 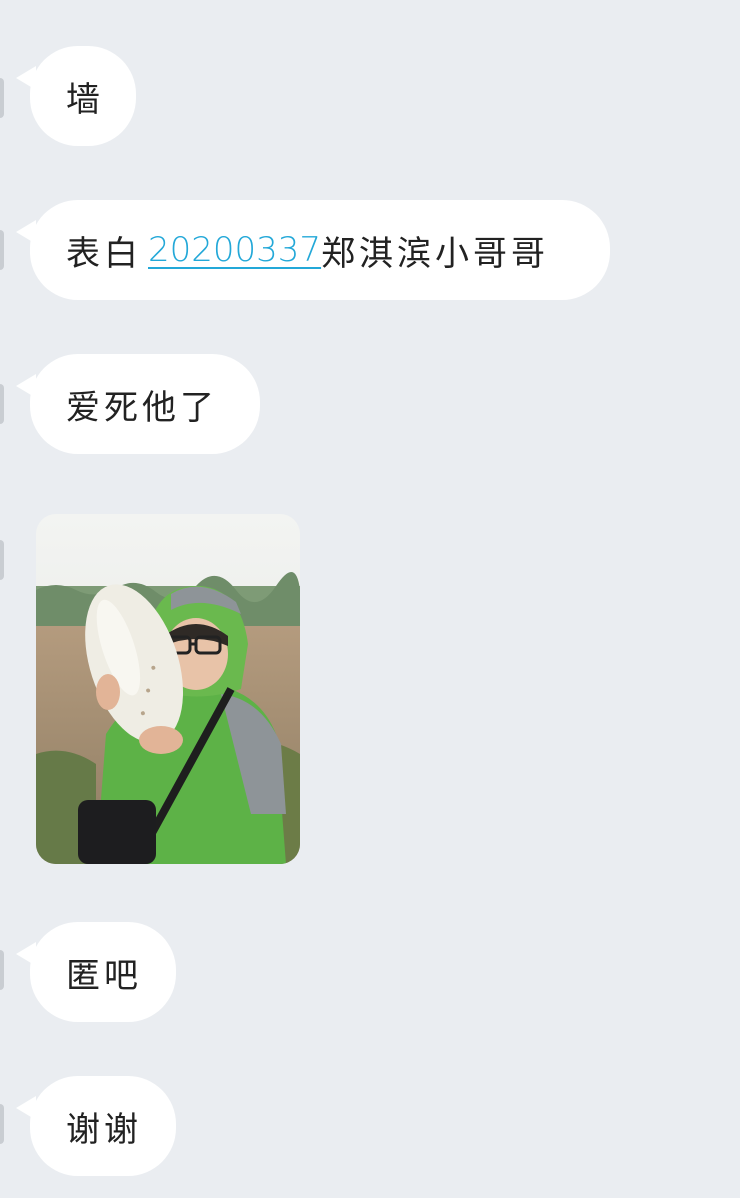 I want to click on photo-thumbnail-icon, so click(x=168, y=689).